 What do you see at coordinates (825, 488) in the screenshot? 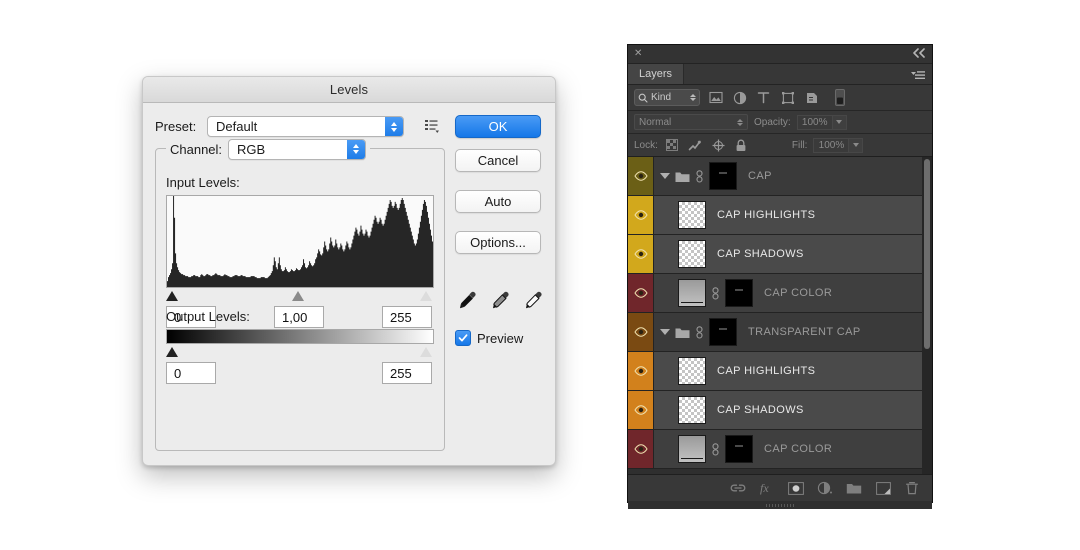
I see `new-adjustment-icon` at bounding box center [825, 488].